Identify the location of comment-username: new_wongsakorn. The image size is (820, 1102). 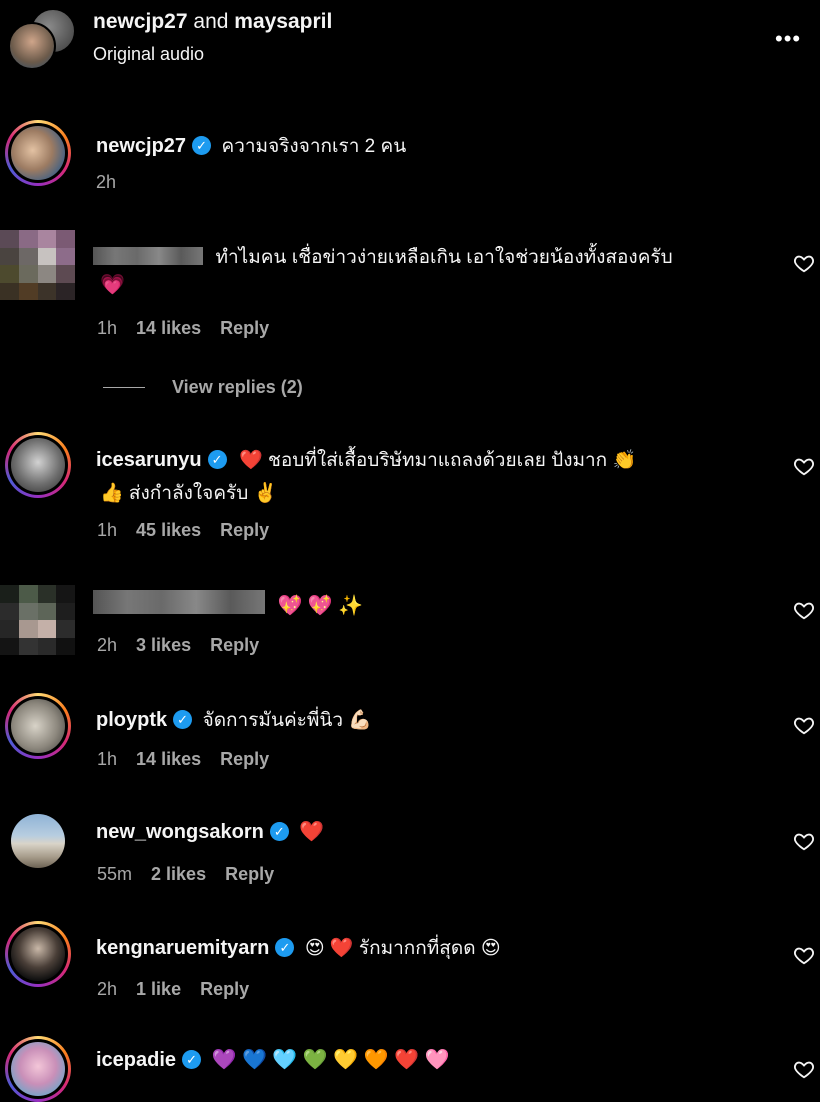
(180, 832).